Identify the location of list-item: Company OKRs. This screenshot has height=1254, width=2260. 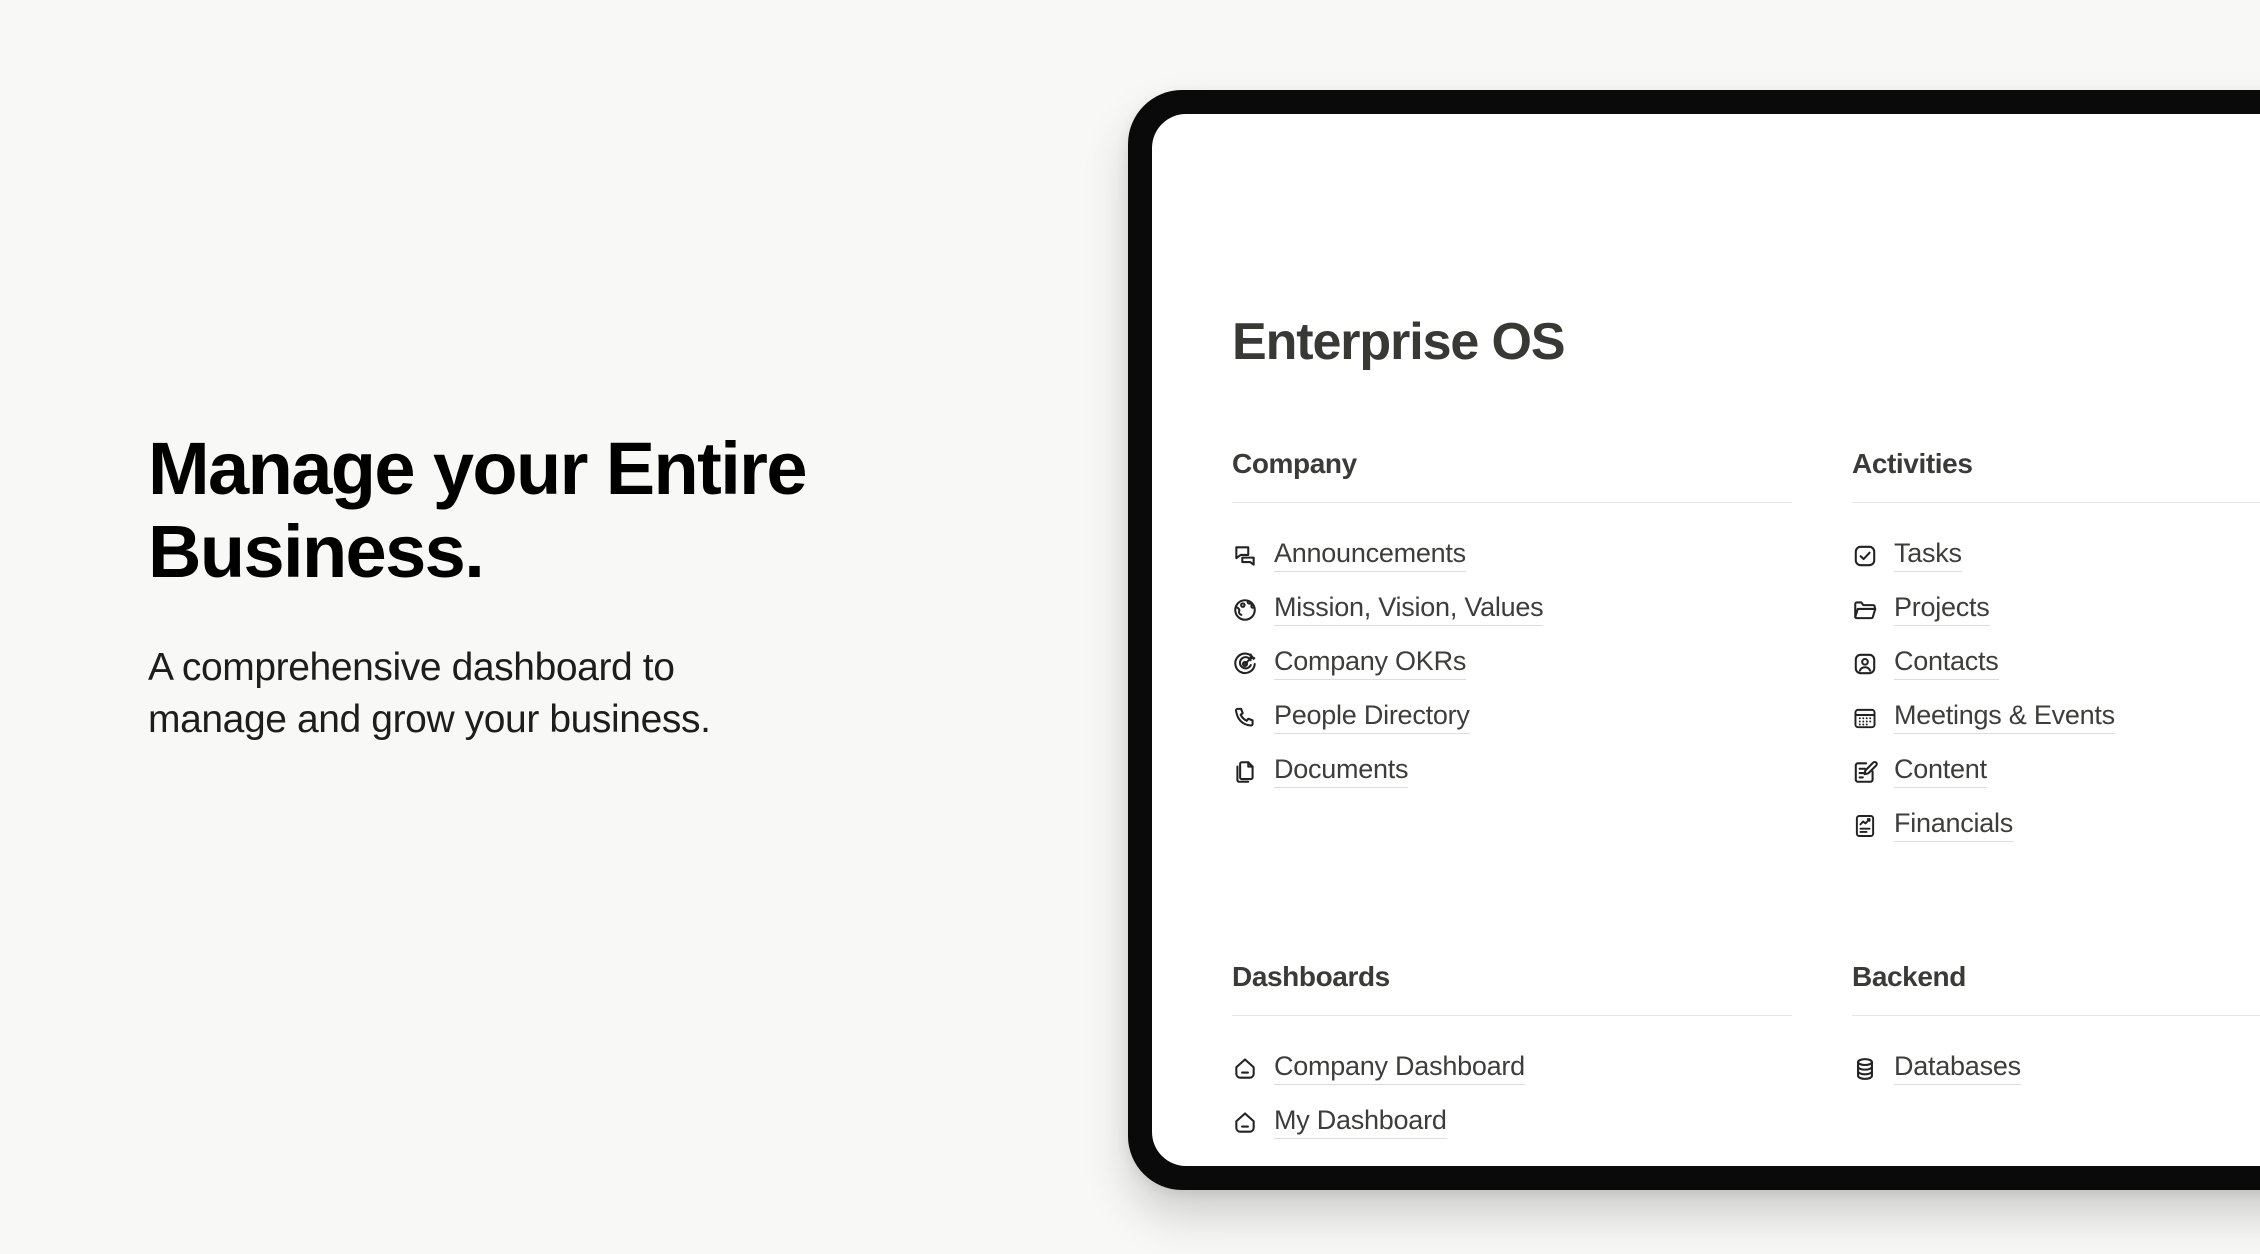
(1542, 664).